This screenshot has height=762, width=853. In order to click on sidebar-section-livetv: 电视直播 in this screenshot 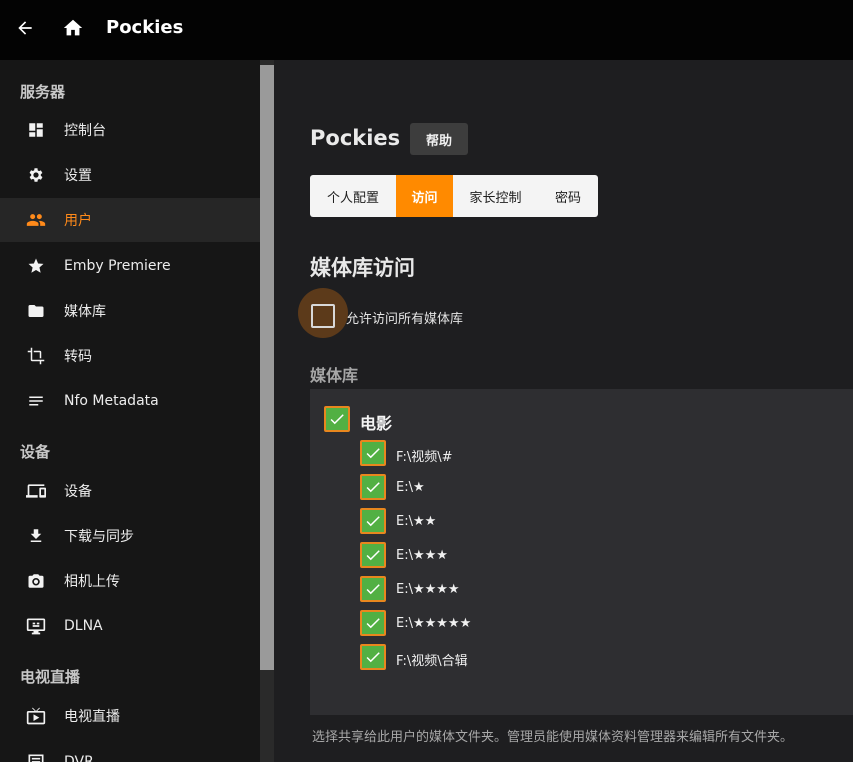, I will do `click(50, 677)`.